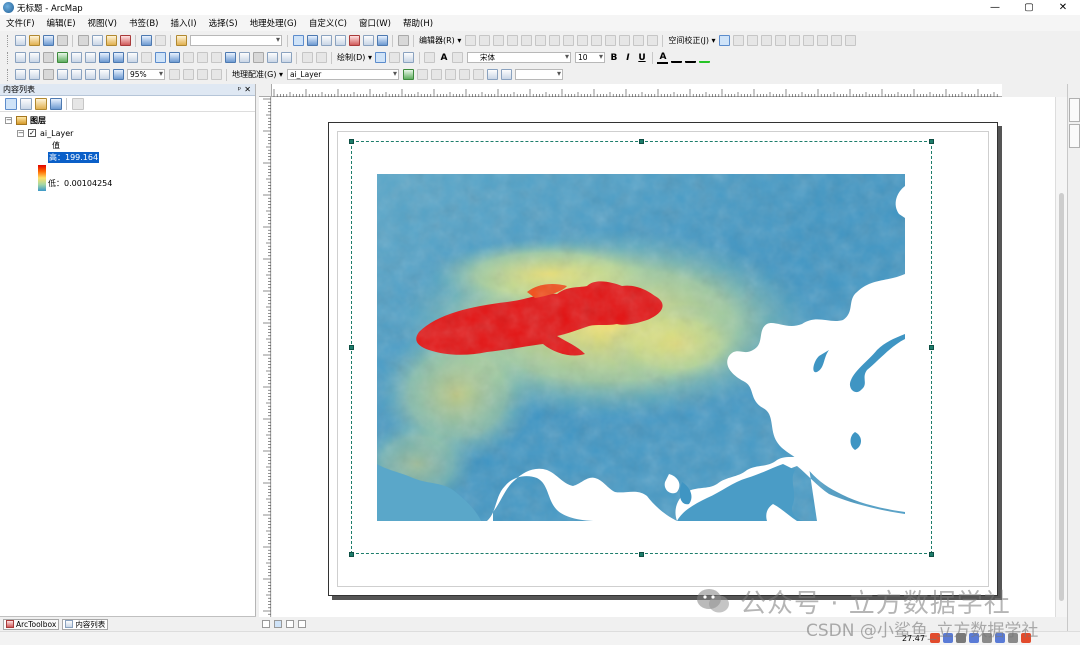 The image size is (1080, 645). Describe the element at coordinates (34, 57) in the screenshot. I see `zoom-out-icon` at that location.